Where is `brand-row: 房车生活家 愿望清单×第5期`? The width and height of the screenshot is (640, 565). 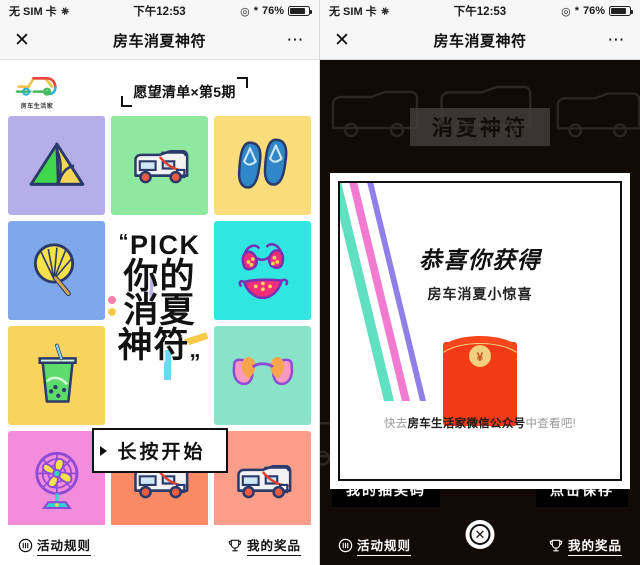 brand-row: 房车生活家 愿望清单×第5期 is located at coordinates (159, 88).